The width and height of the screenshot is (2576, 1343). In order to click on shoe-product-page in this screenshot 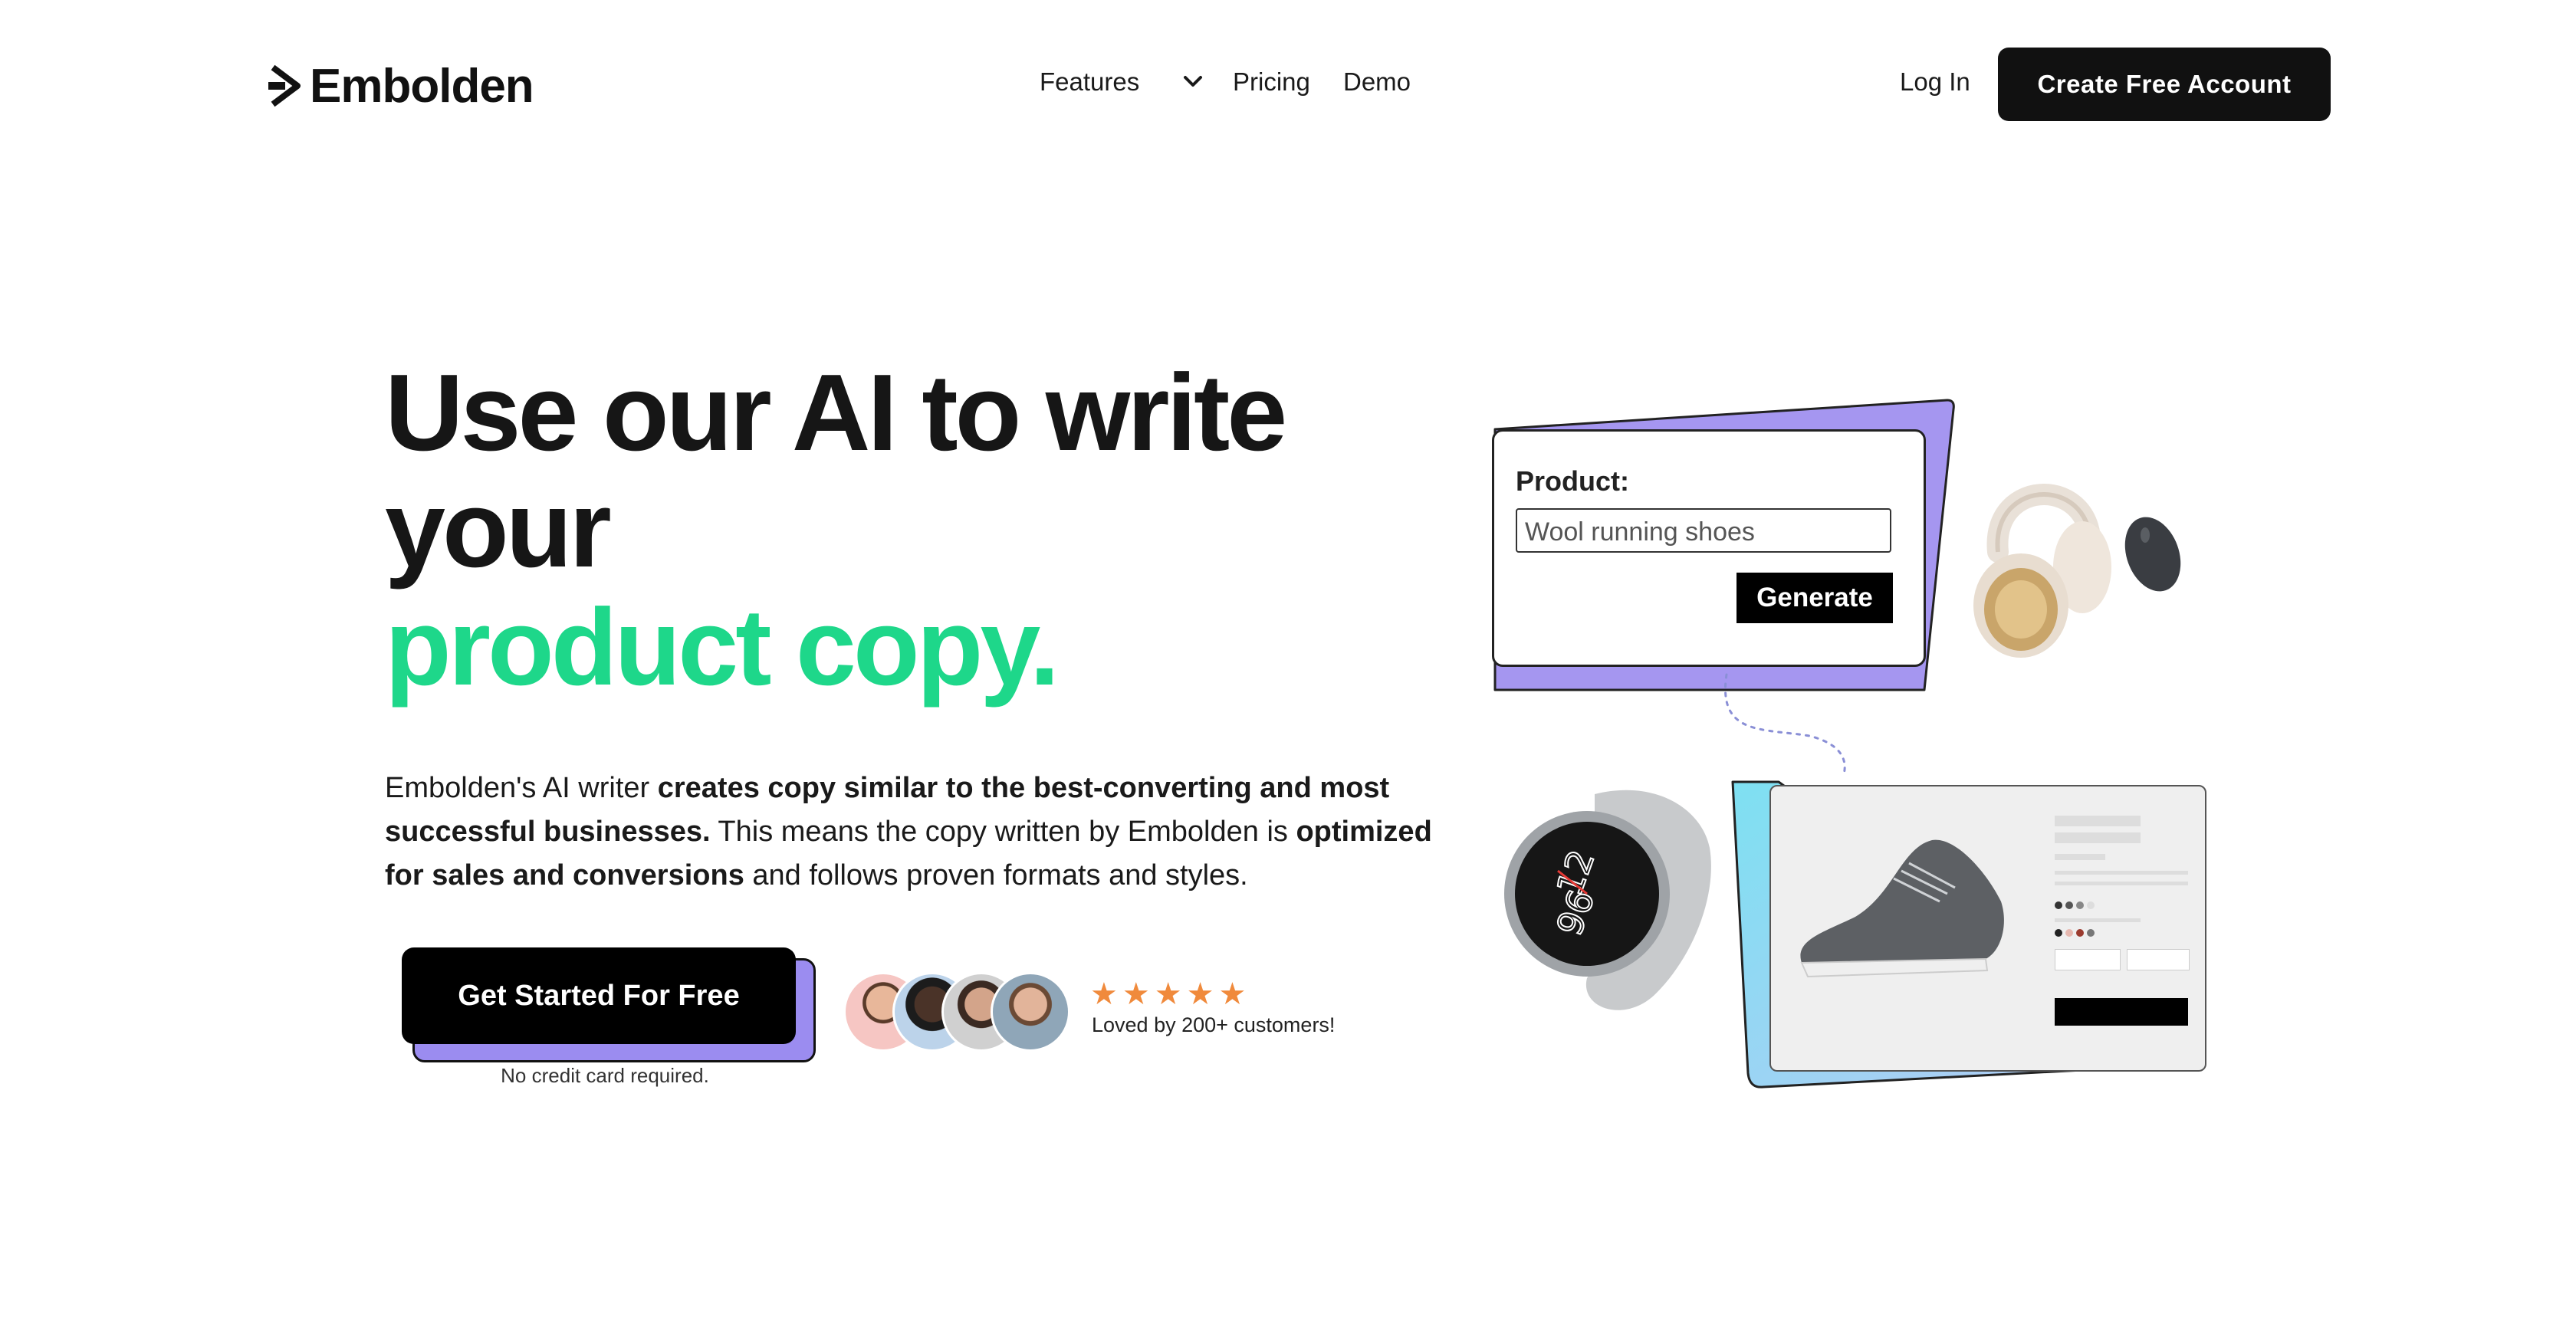, I will do `click(1987, 929)`.